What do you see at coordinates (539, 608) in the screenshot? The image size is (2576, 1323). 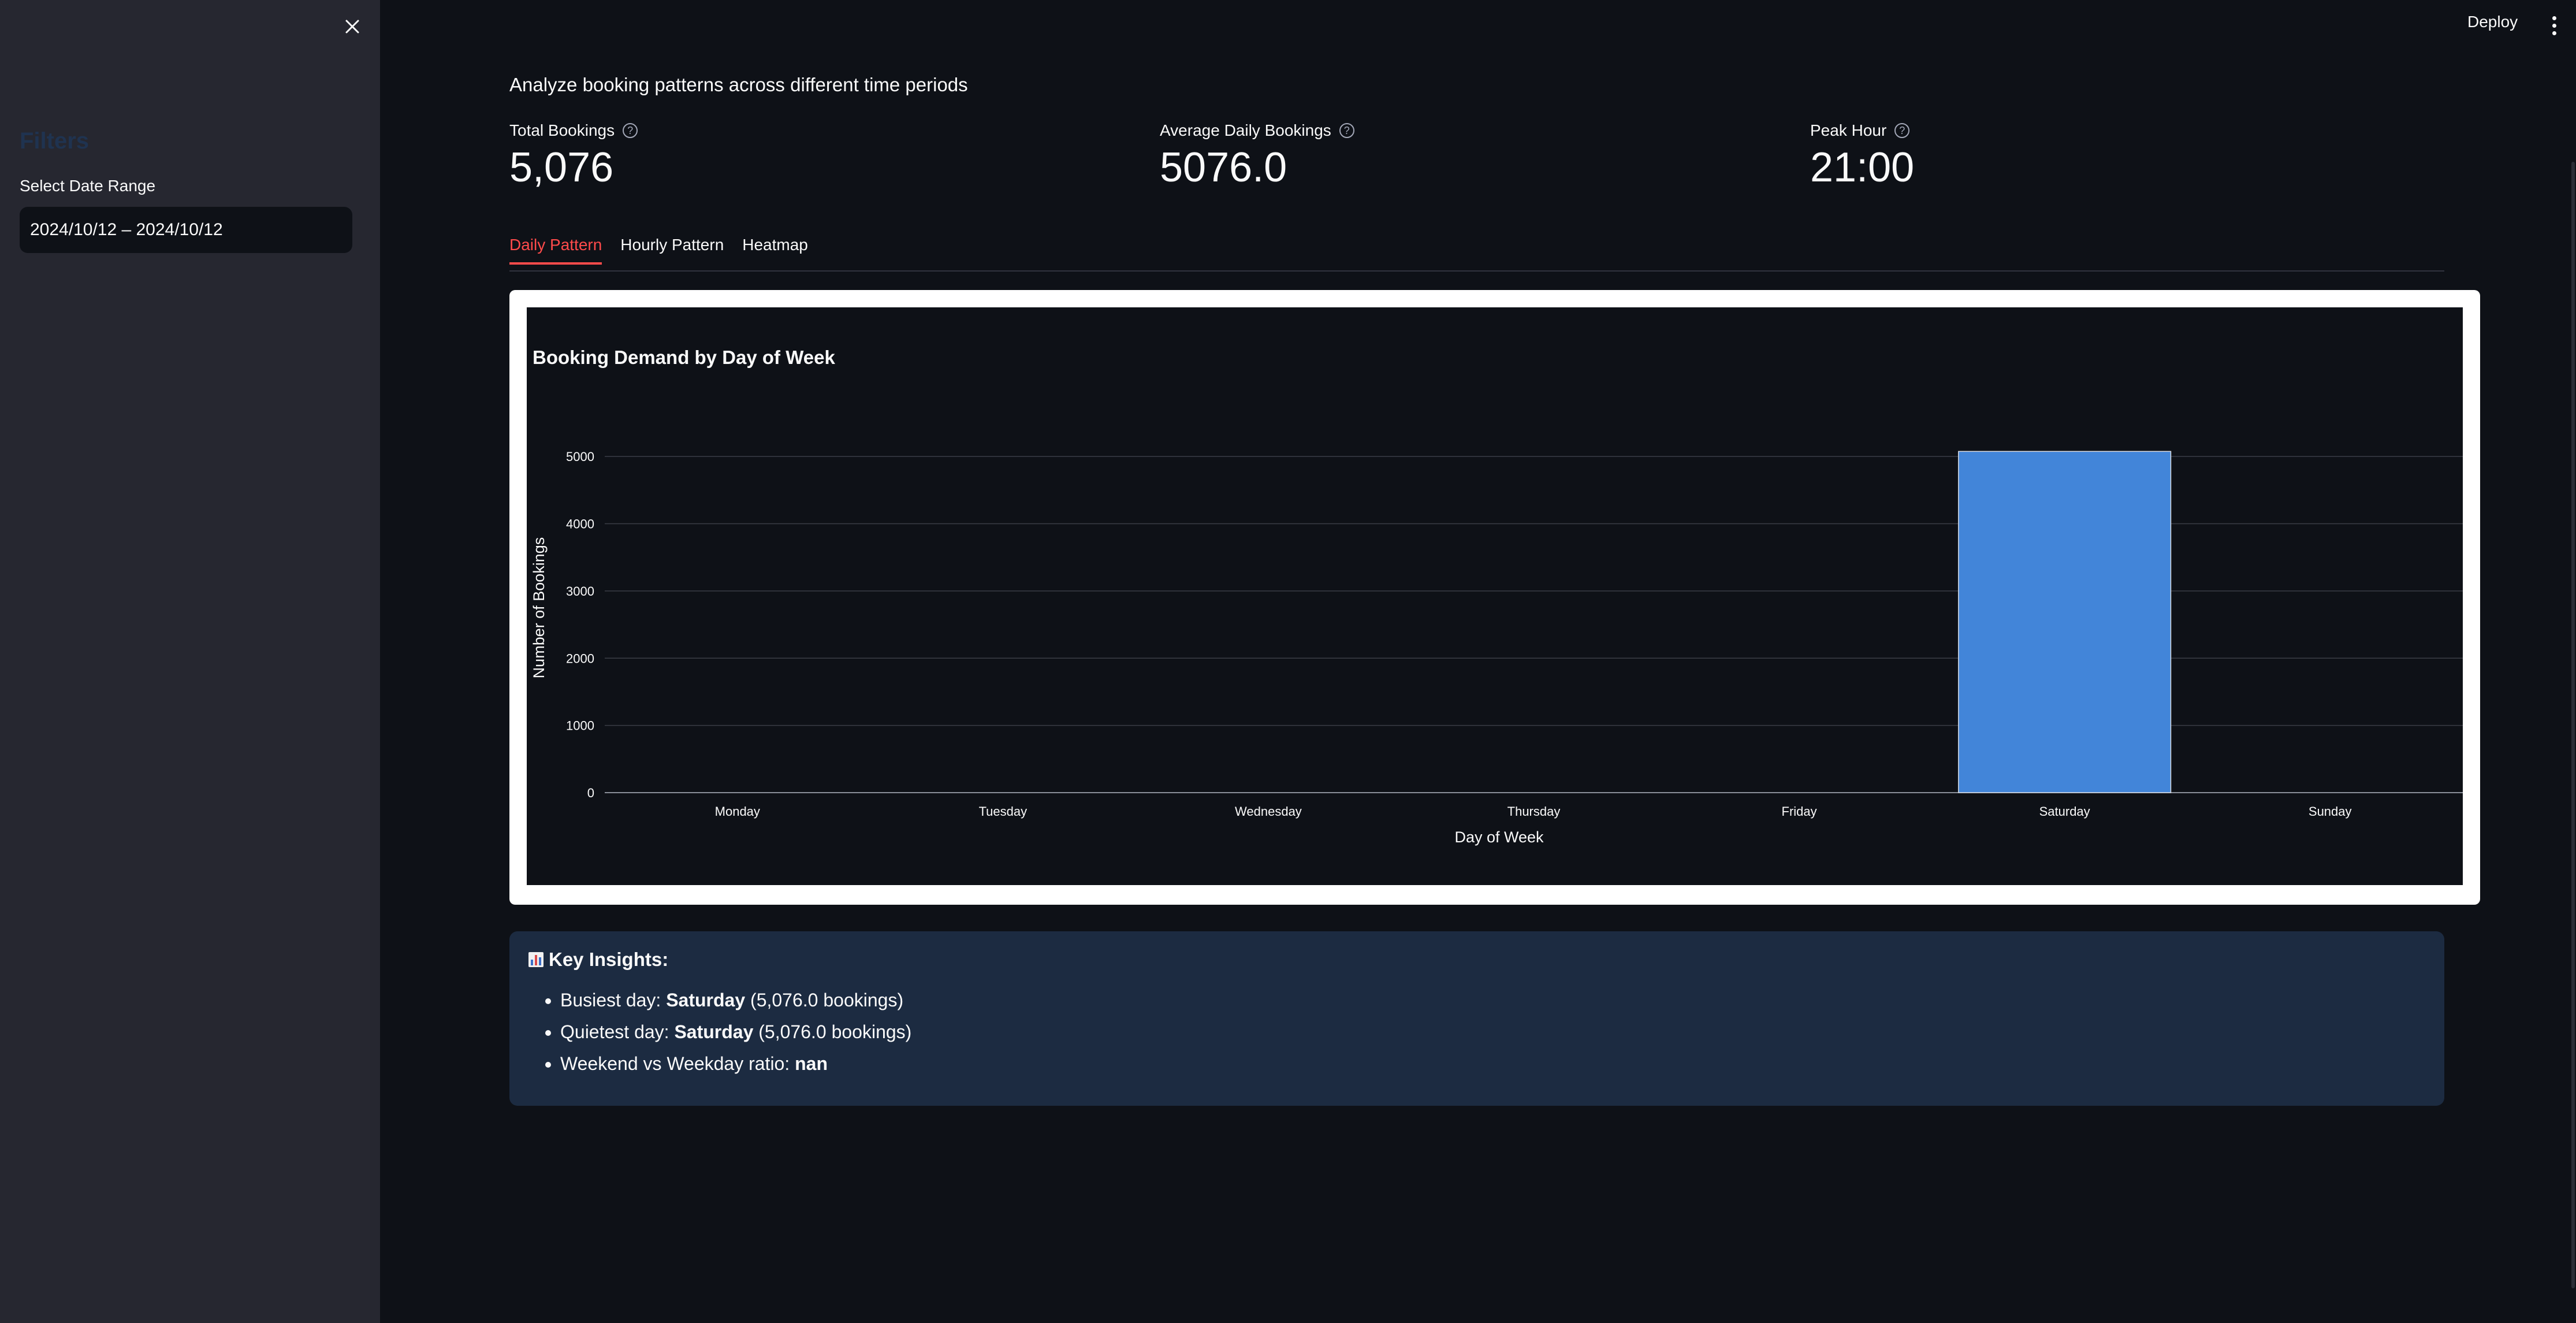 I see `y-axis-label: Number of Bookings` at bounding box center [539, 608].